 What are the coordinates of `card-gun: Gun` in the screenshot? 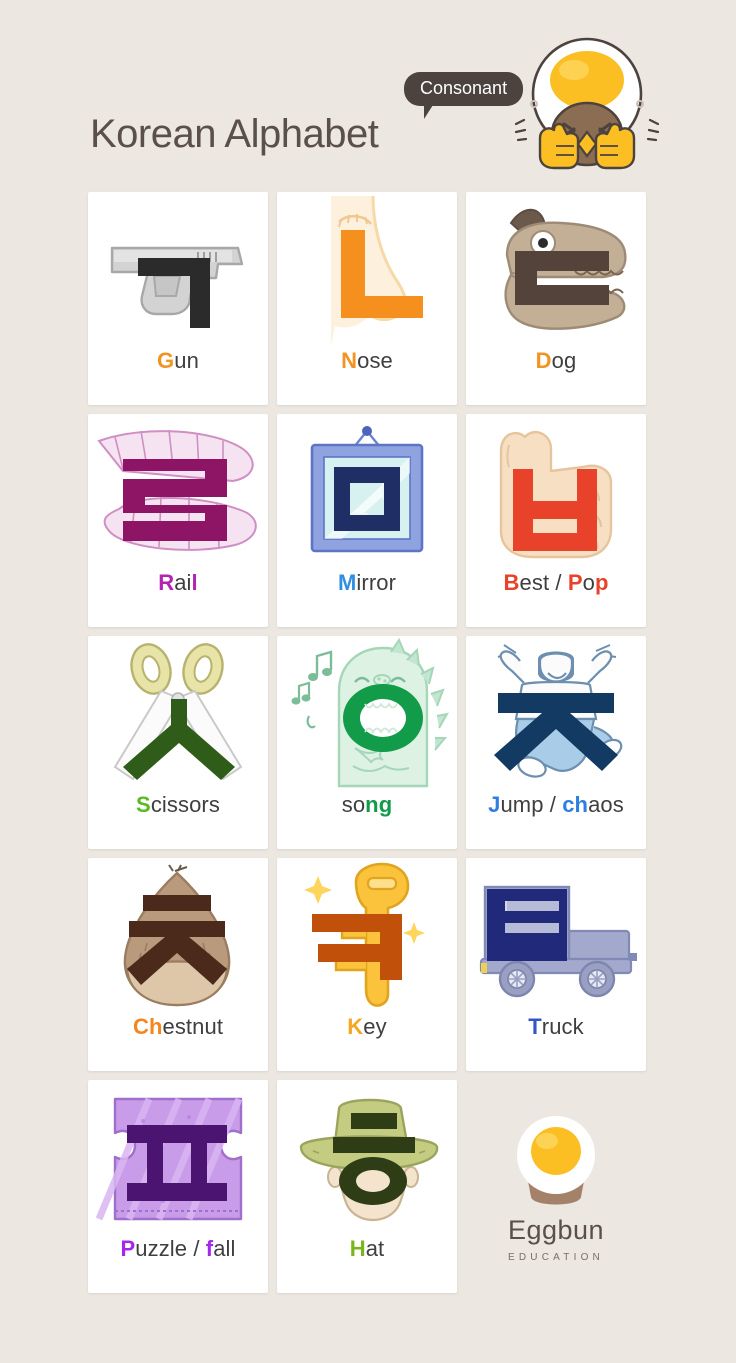 It's located at (178, 298).